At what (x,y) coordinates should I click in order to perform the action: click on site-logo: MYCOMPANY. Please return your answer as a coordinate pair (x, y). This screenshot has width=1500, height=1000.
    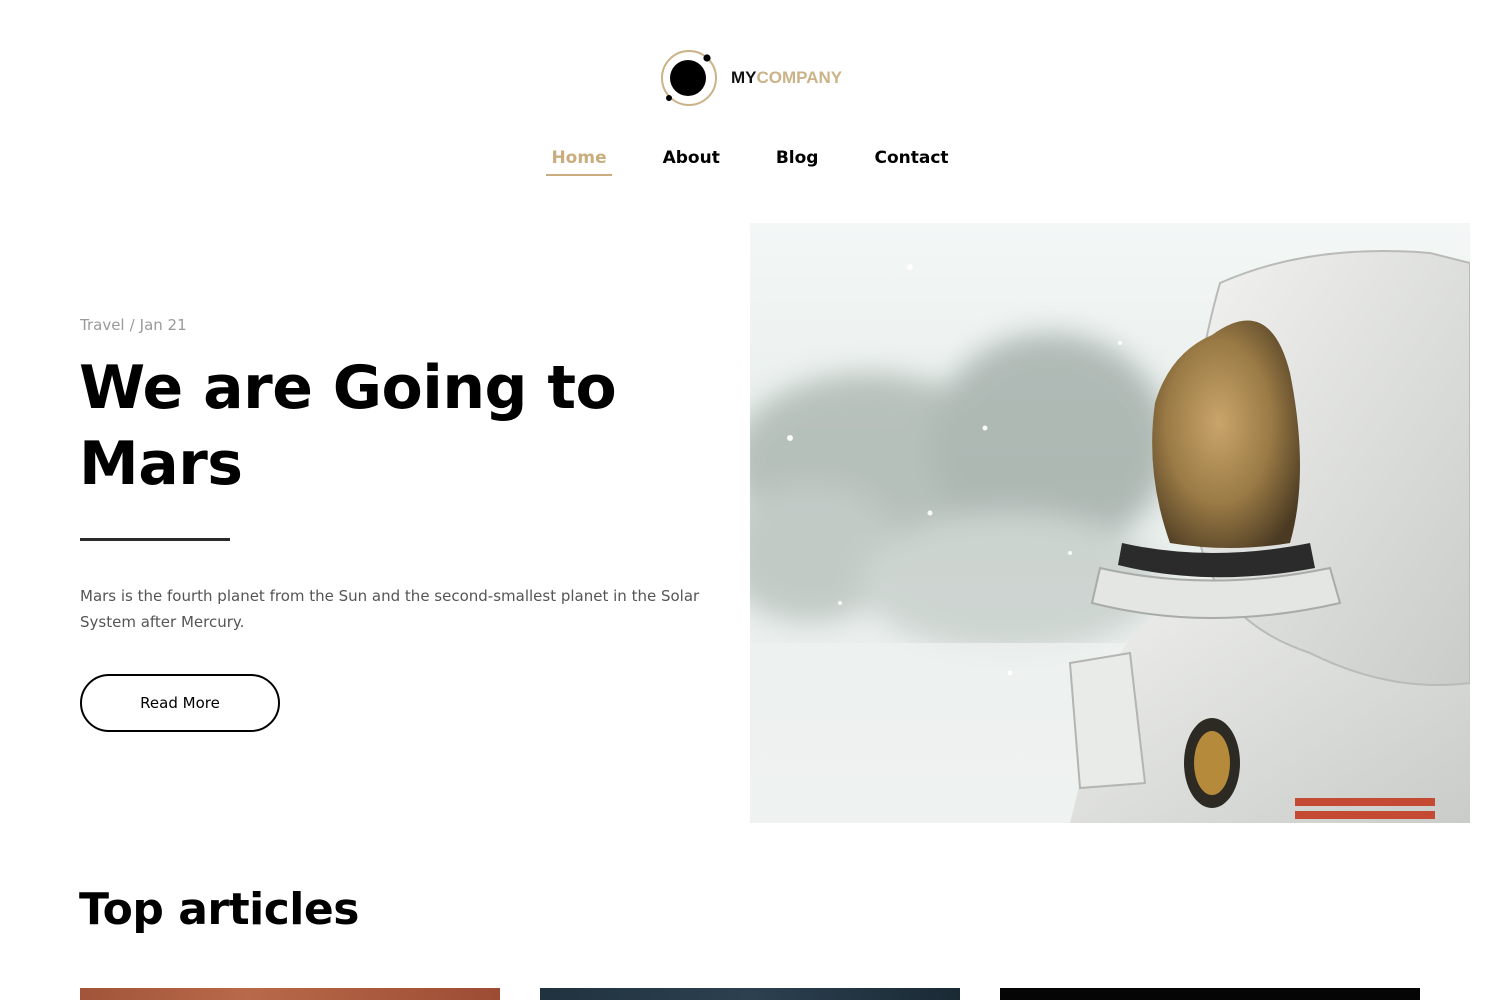
    Looking at the image, I should click on (751, 78).